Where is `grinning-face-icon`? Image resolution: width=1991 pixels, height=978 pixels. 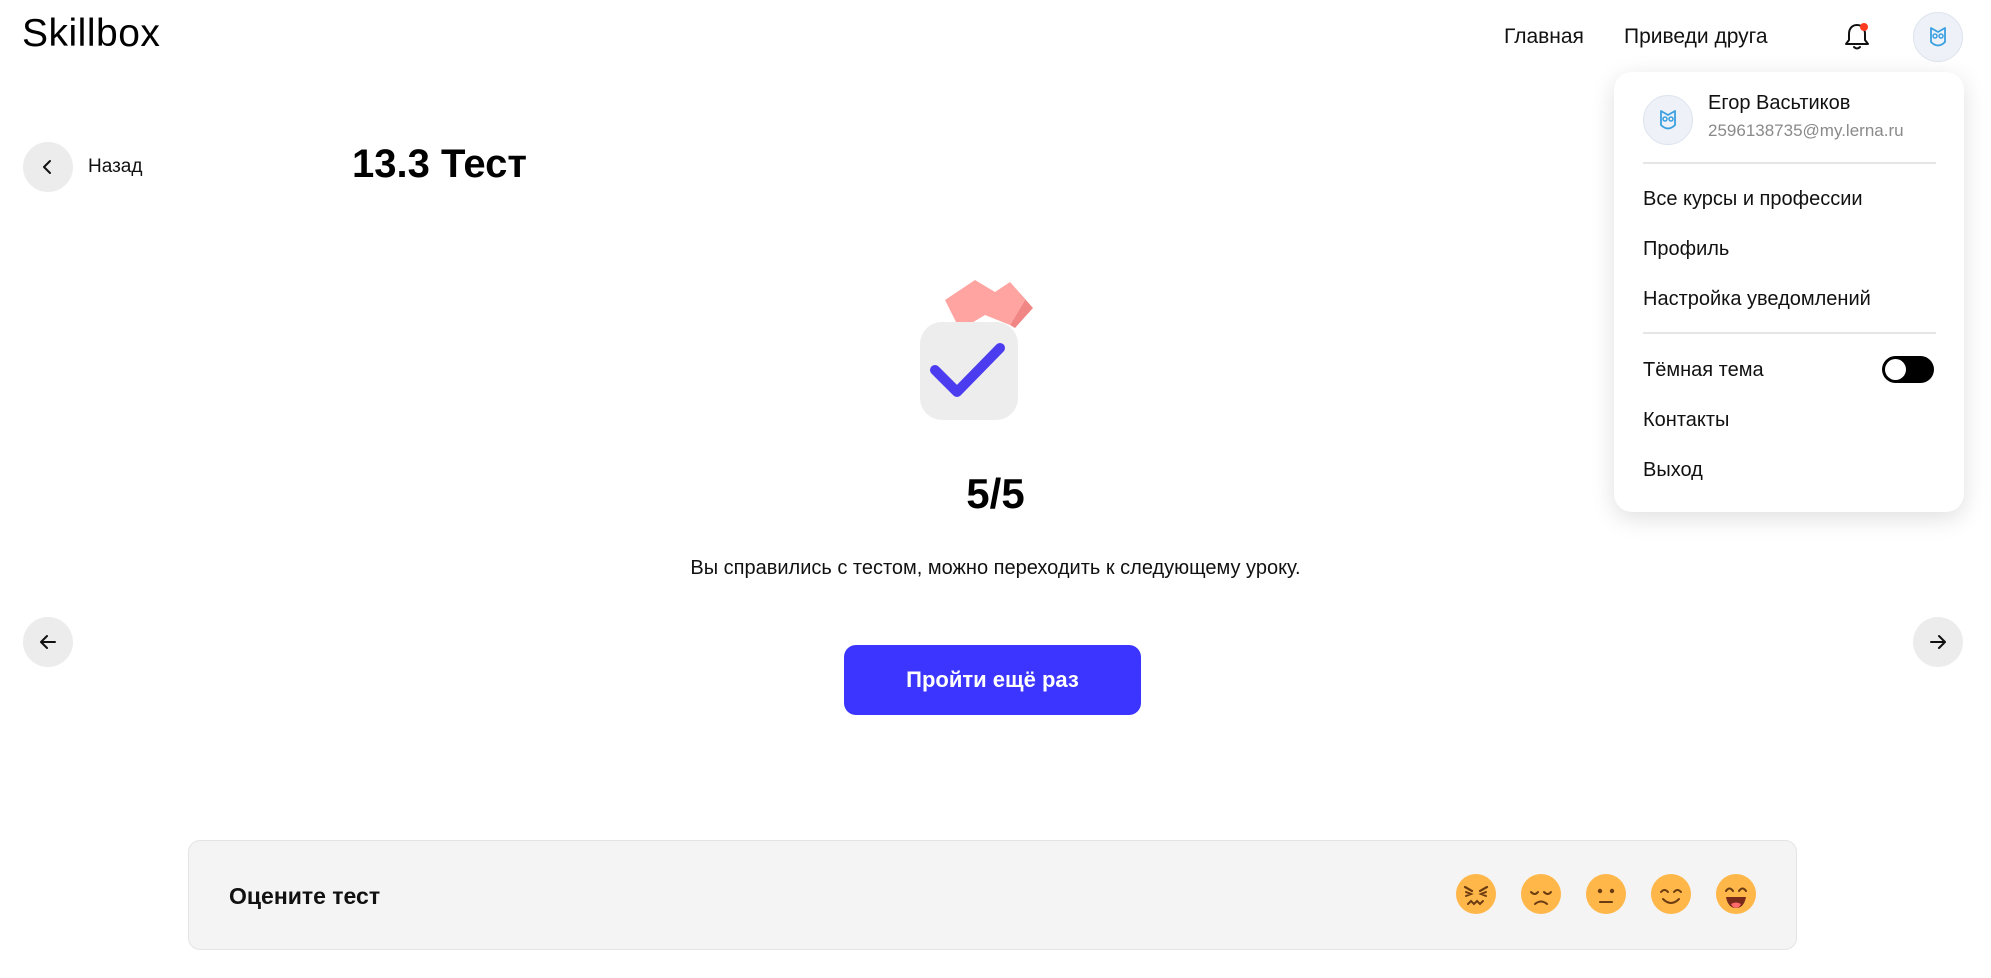
grinning-face-icon is located at coordinates (1736, 894).